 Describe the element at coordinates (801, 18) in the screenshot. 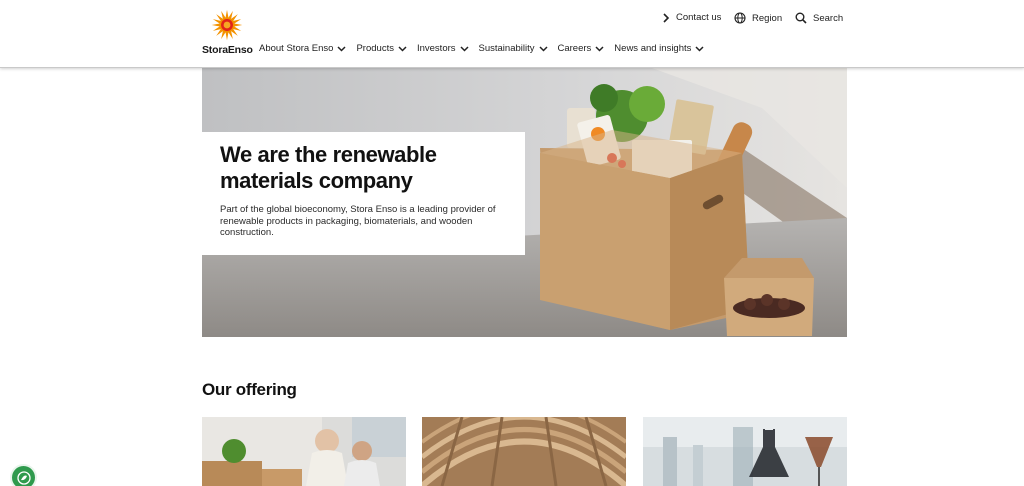

I see `search-icon` at that location.